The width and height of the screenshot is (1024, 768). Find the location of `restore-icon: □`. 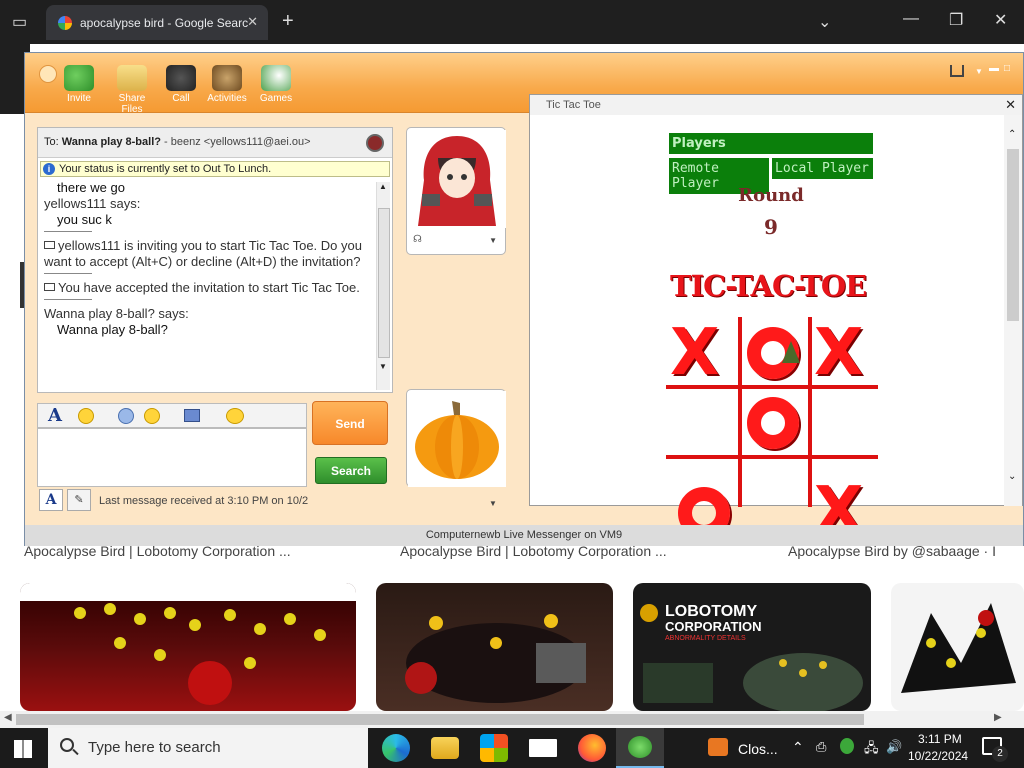

restore-icon: □ is located at coordinates (1007, 68).